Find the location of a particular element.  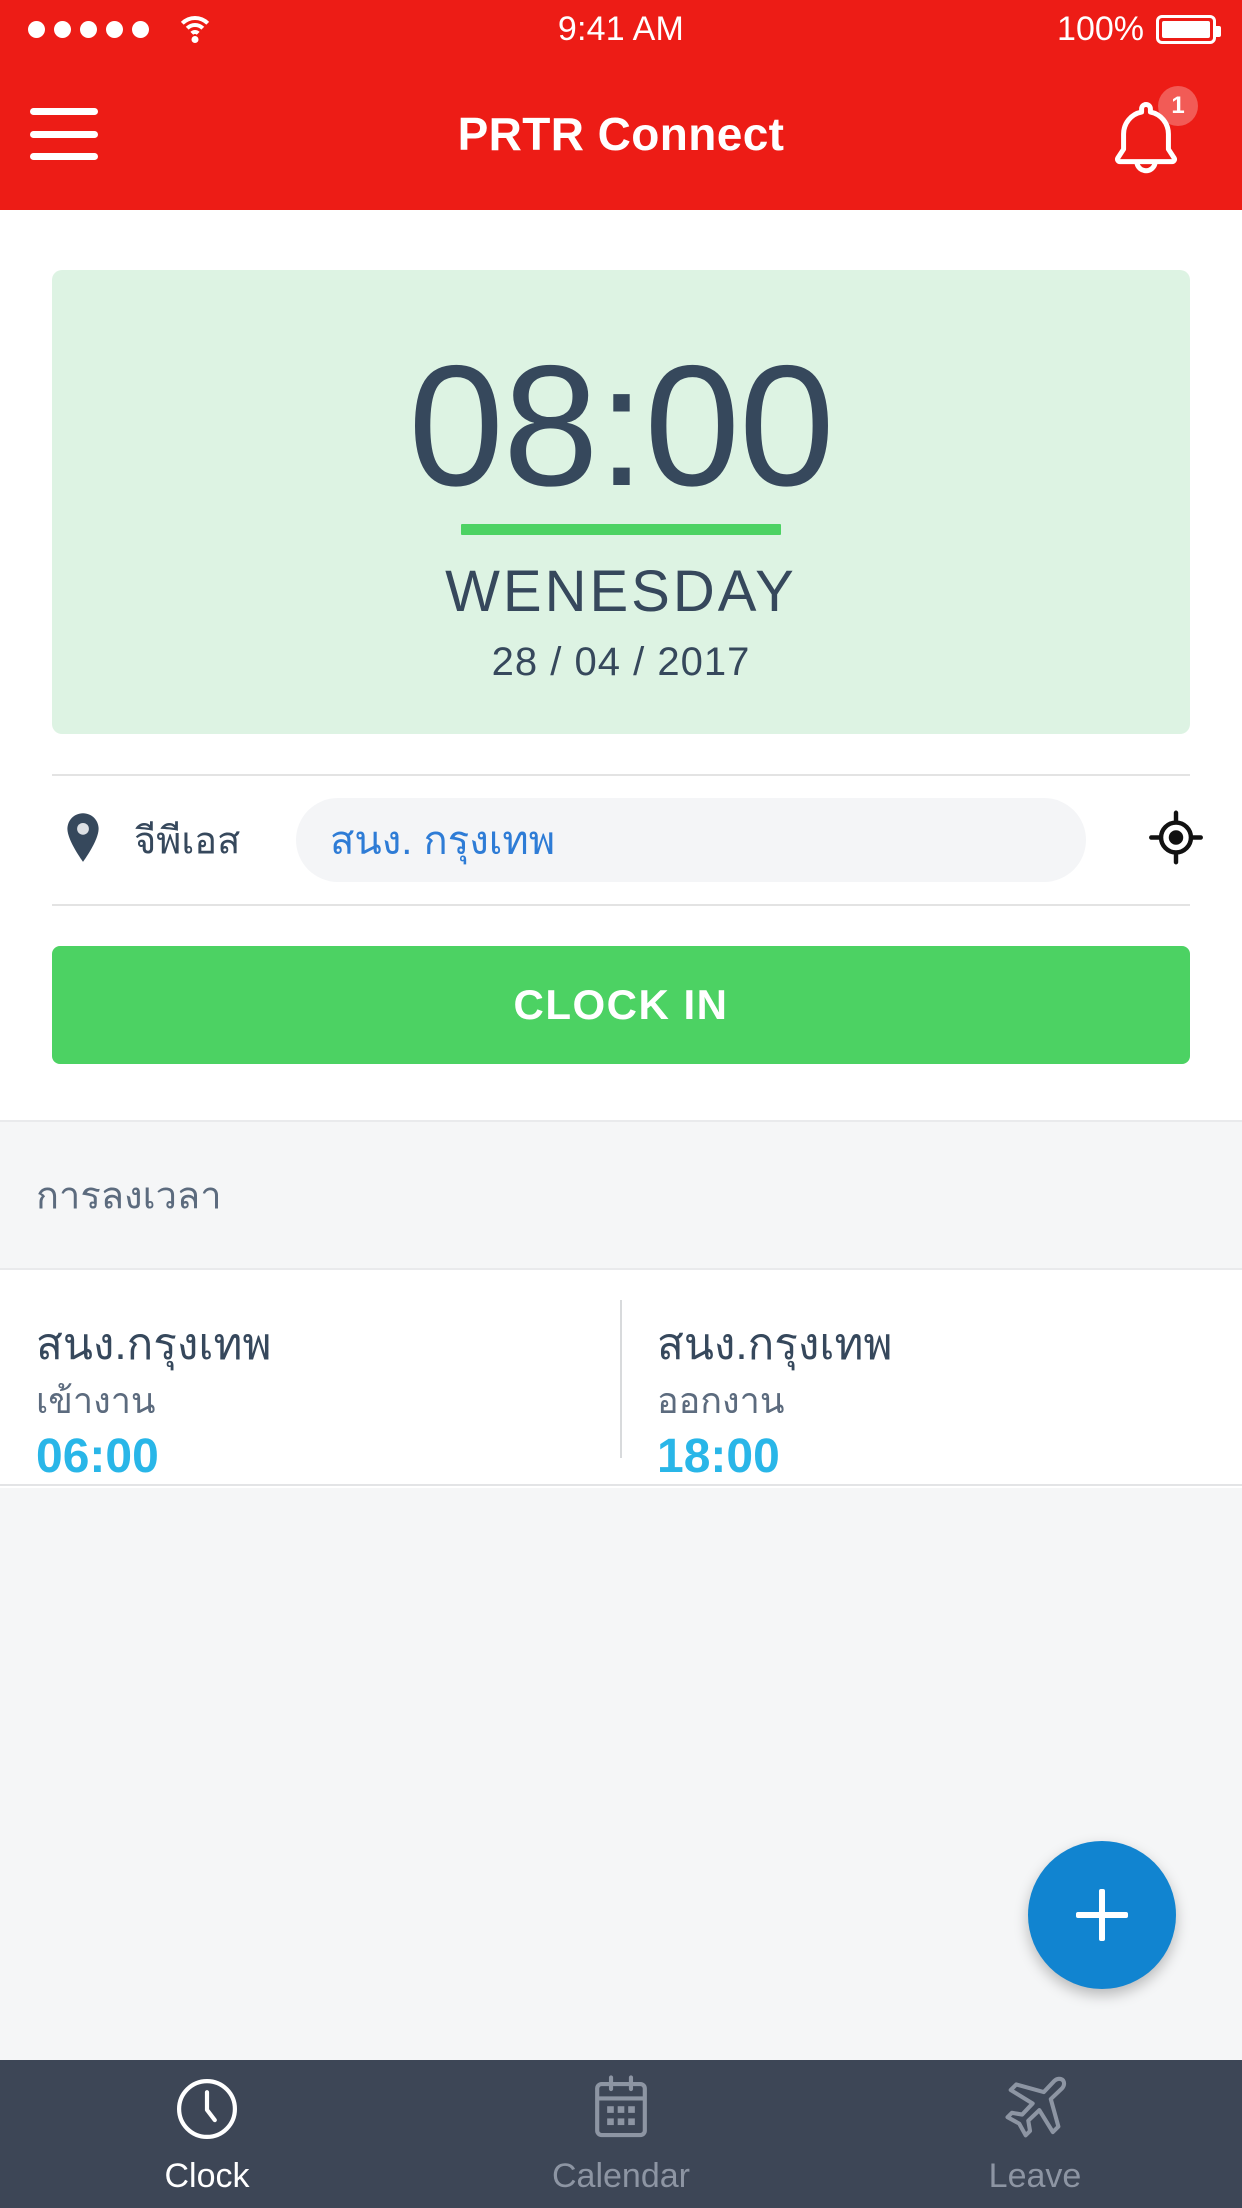

status-bar-right: 100% is located at coordinates (1139, 29).